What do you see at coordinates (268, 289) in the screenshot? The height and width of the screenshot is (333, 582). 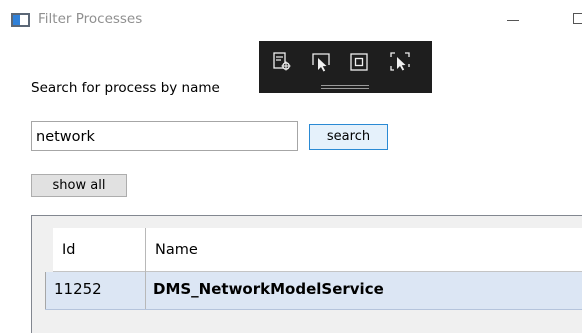 I see `cell-name: DMS_NetworkModelService` at bounding box center [268, 289].